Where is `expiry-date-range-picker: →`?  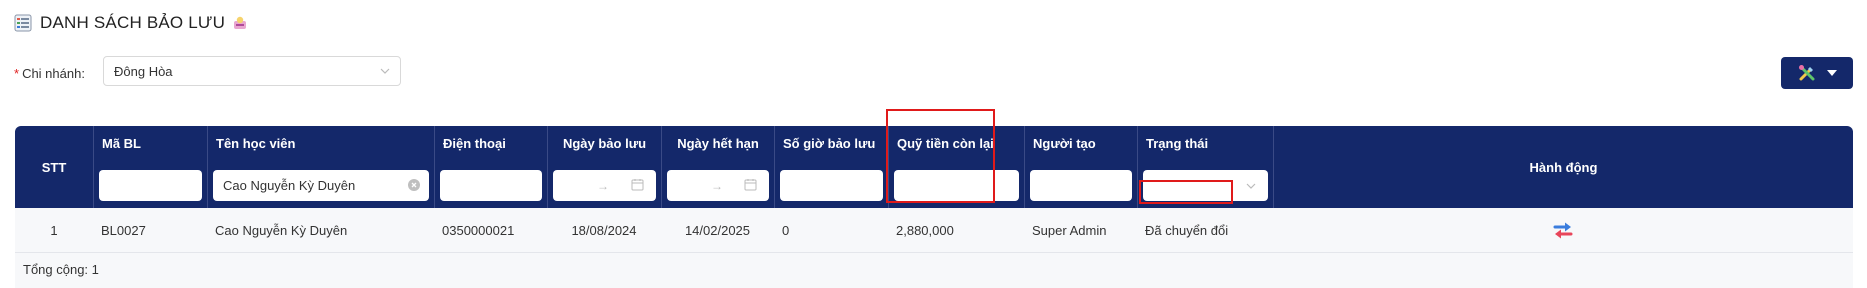
expiry-date-range-picker: → is located at coordinates (718, 185).